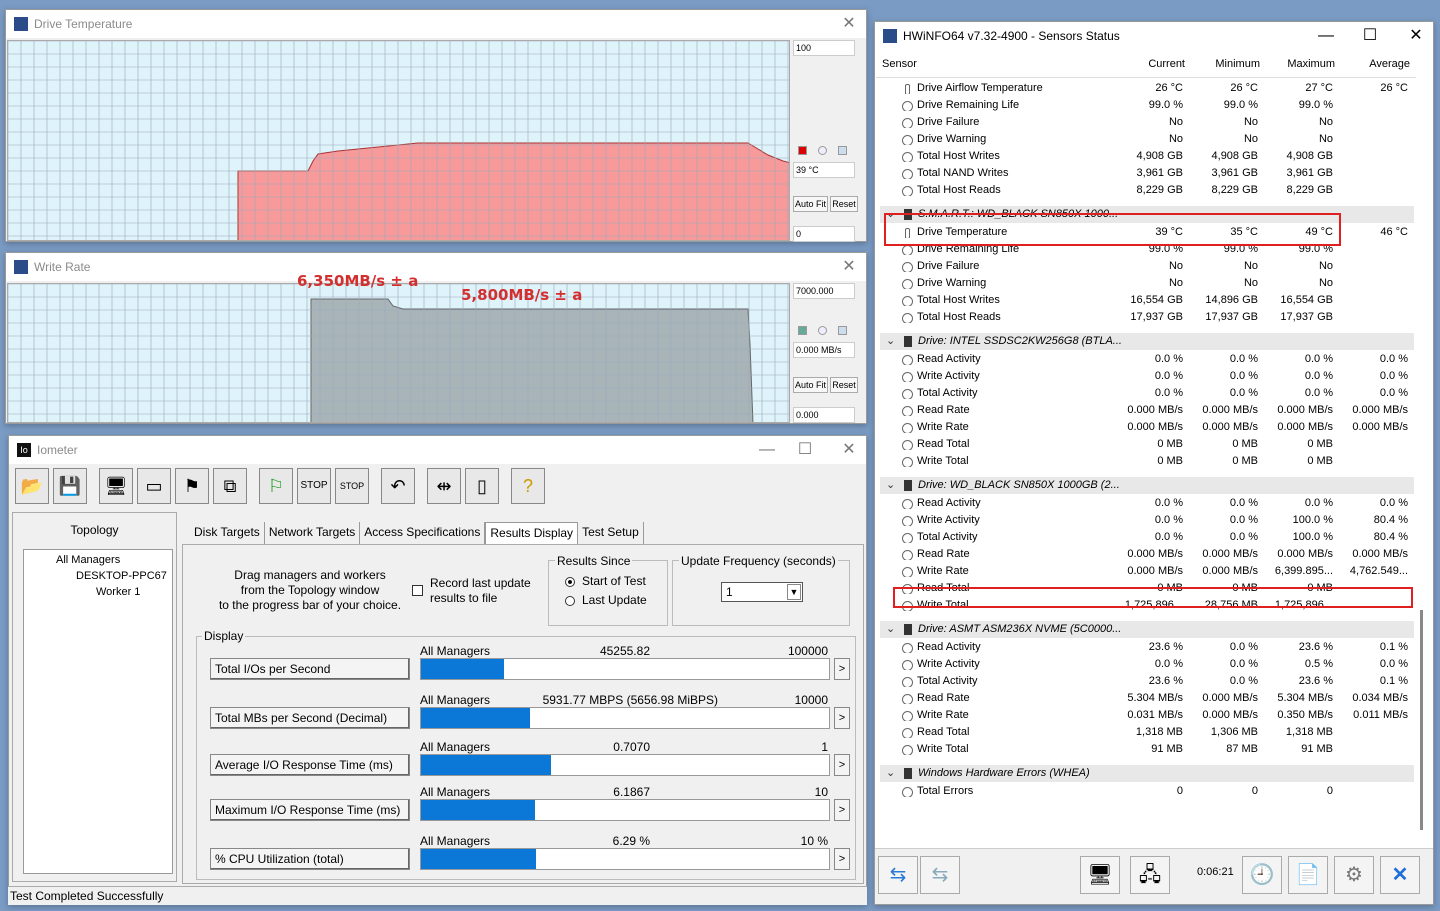  Describe the element at coordinates (482, 486) in the screenshot. I see `exit-icon: ▯` at that location.